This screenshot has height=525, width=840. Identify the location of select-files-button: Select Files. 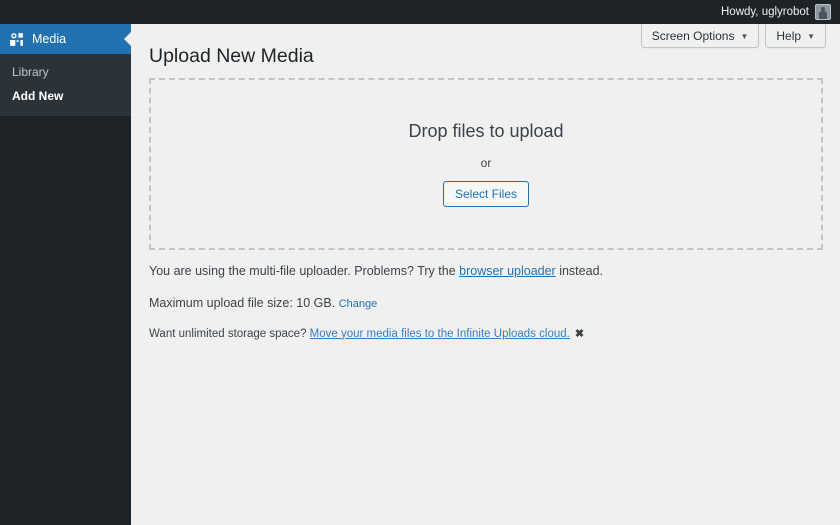
(486, 194).